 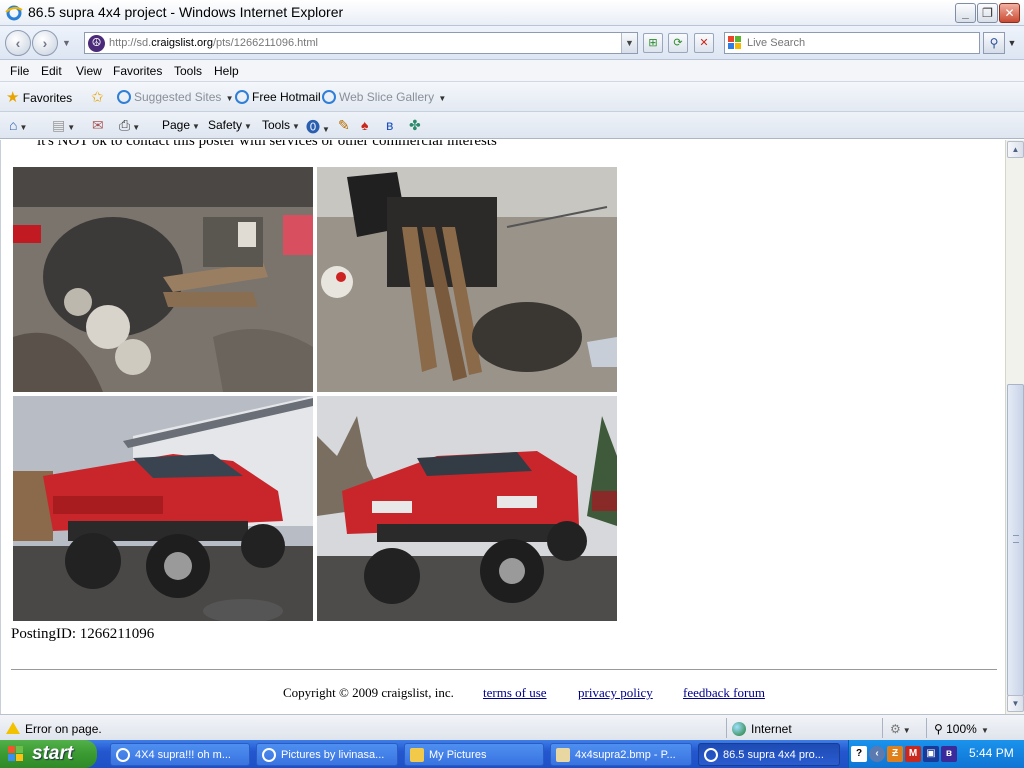 I want to click on task-my-pictures: My Pictures, so click(x=474, y=754).